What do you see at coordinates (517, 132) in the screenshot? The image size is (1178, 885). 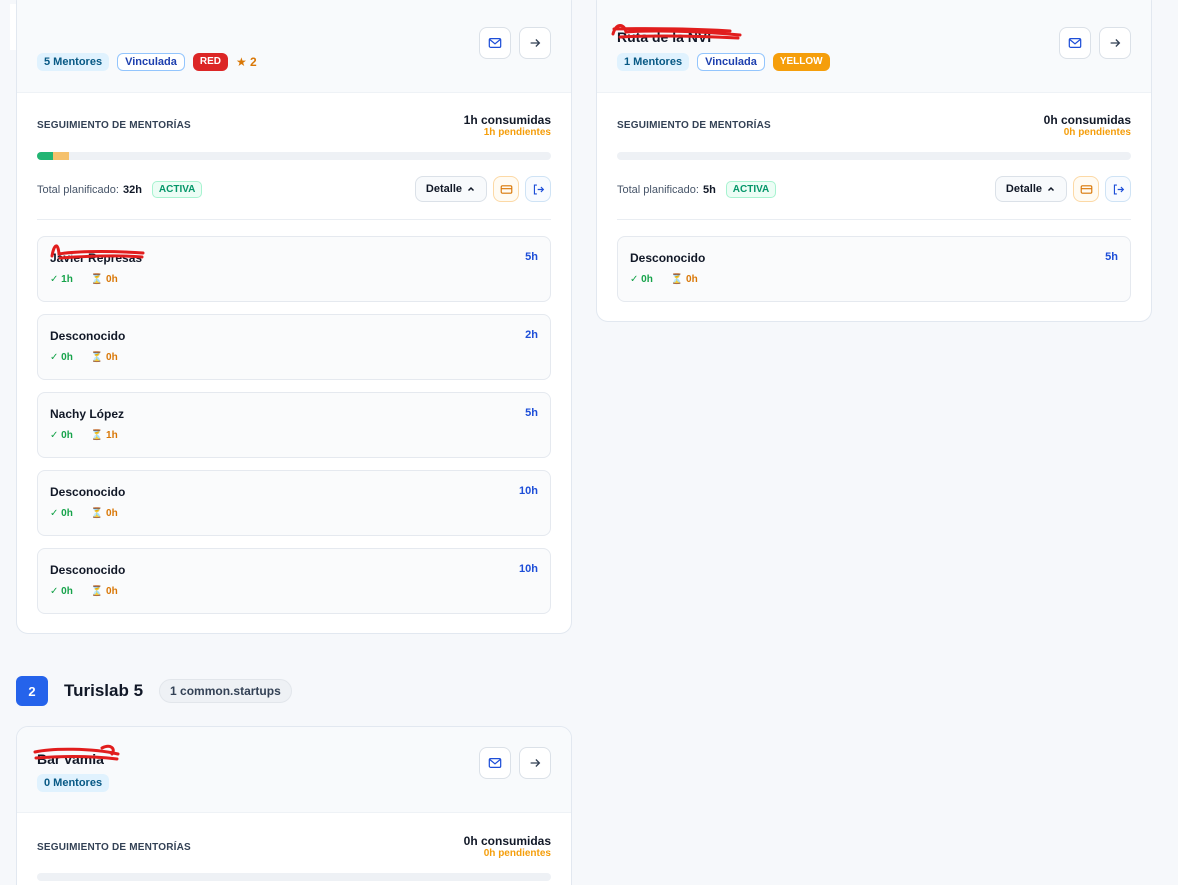 I see `pending-hours: 1h pendientes` at bounding box center [517, 132].